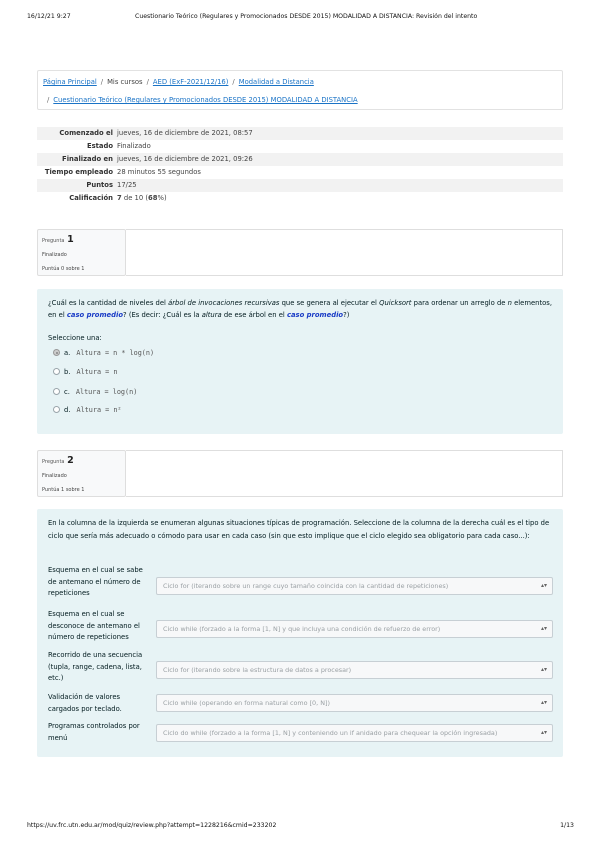  Describe the element at coordinates (127, 185) in the screenshot. I see `summary-value: 17/25` at that location.